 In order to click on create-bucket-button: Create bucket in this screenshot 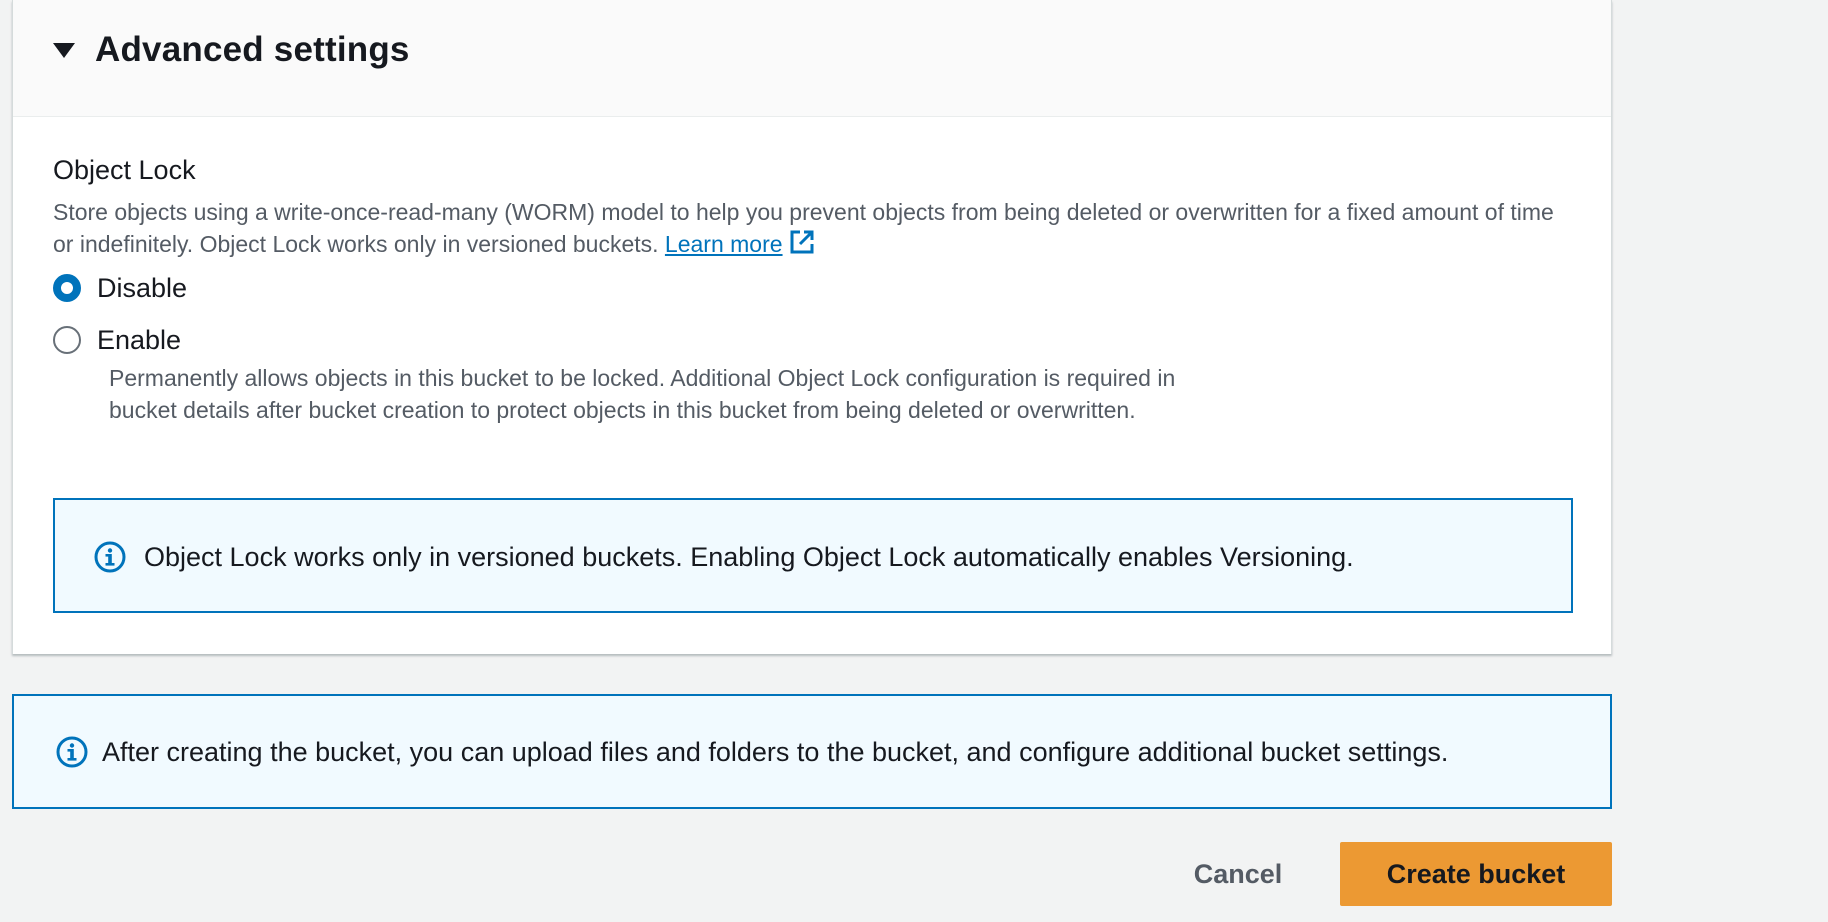, I will do `click(1476, 874)`.